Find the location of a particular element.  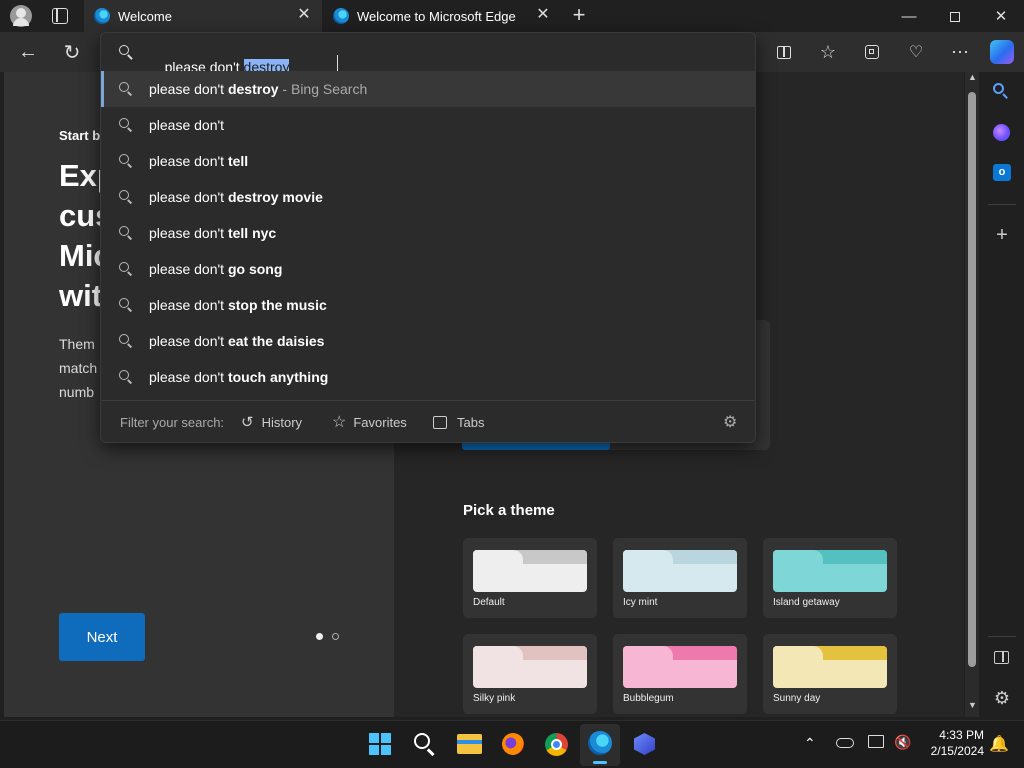

body-line: numb is located at coordinates (77, 392).